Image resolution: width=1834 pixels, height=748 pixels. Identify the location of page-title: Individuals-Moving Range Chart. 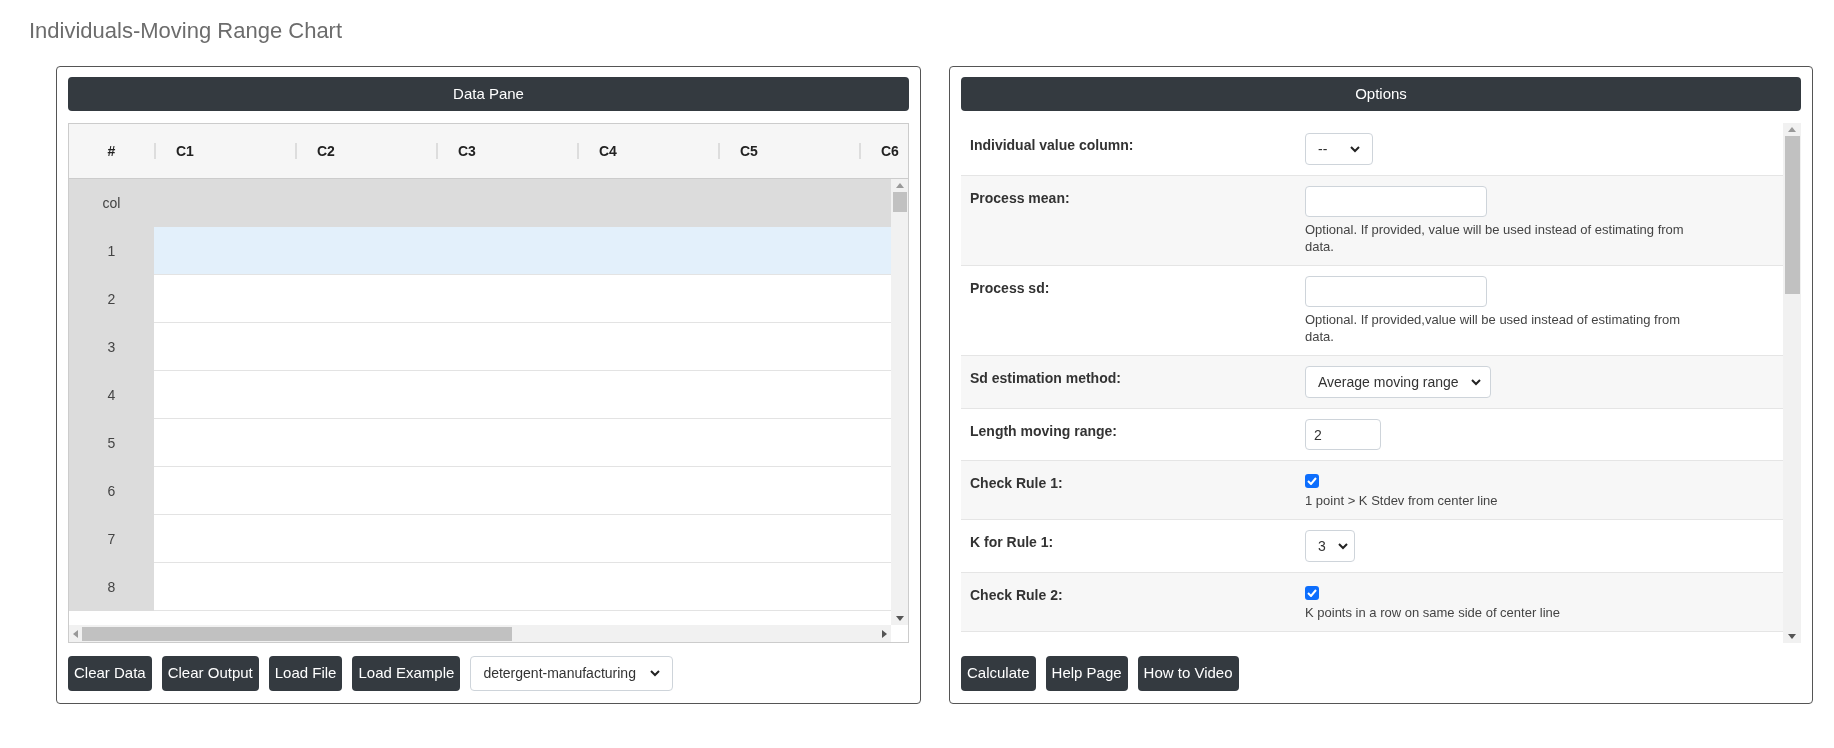
(186, 31).